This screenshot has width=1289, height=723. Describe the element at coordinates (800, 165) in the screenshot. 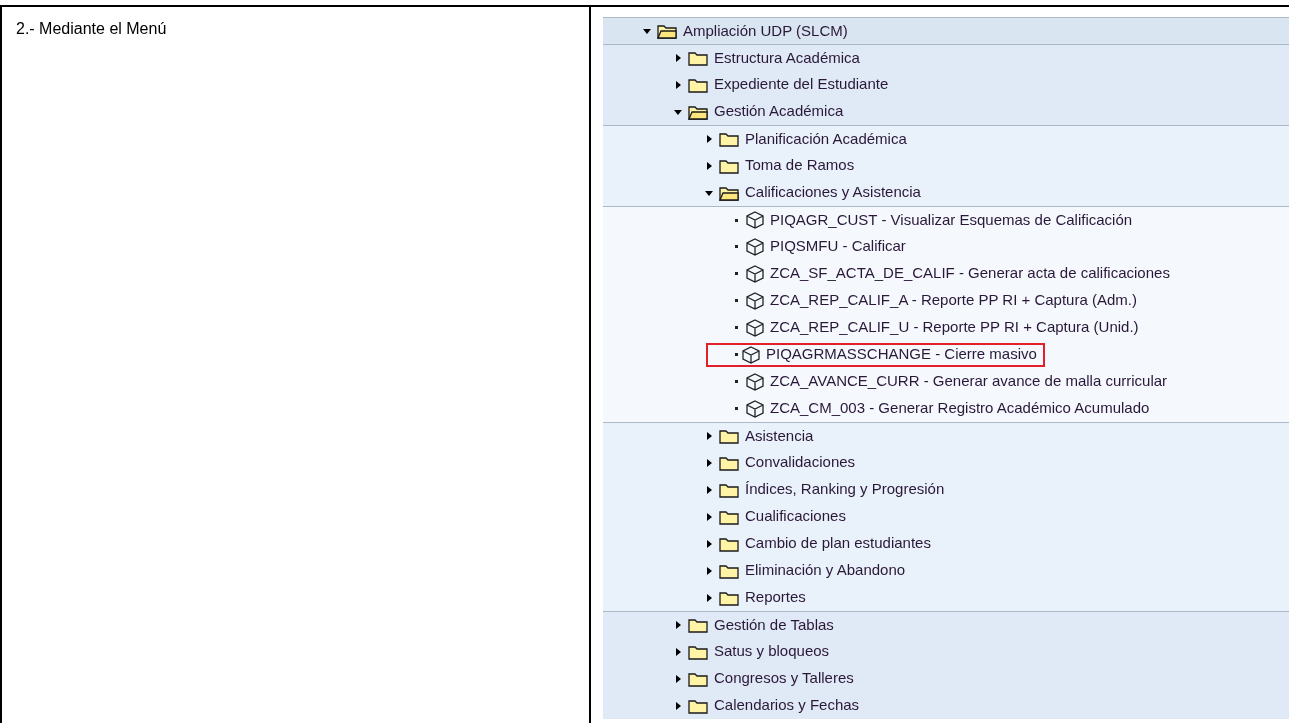

I see `folder-label: Toma de Ramos` at that location.